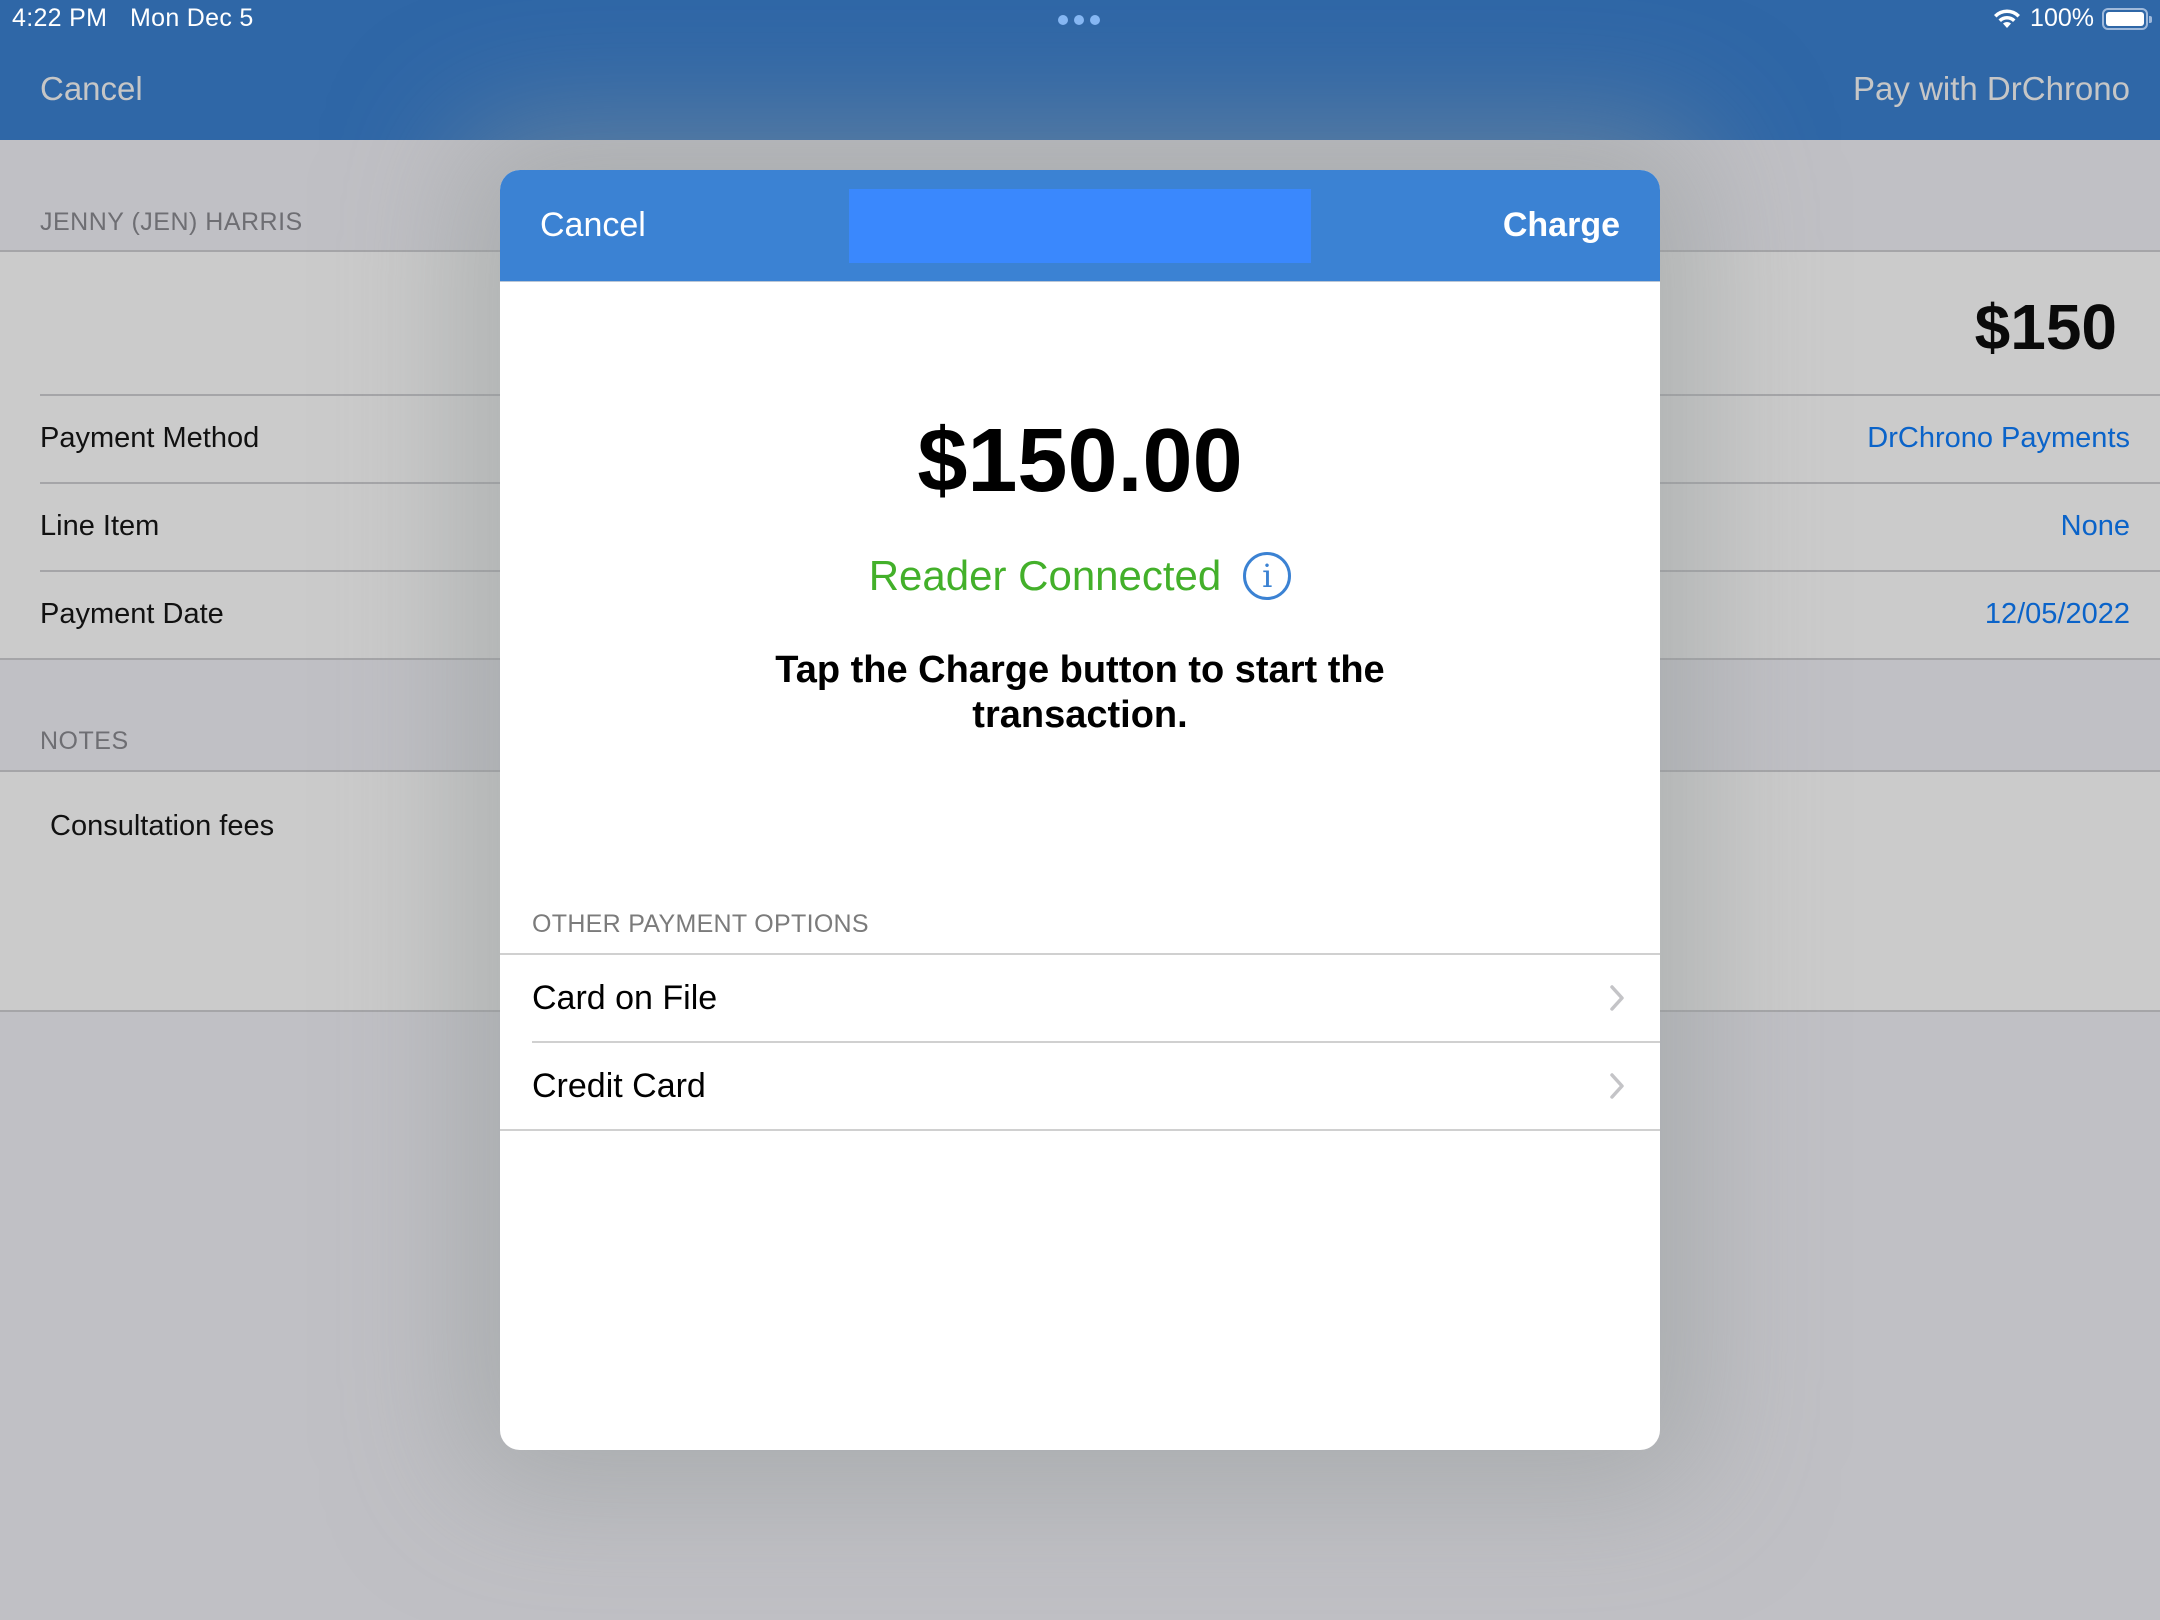 The width and height of the screenshot is (2160, 1620). Describe the element at coordinates (1998, 438) in the screenshot. I see `row-value: DrChrono Payments` at that location.